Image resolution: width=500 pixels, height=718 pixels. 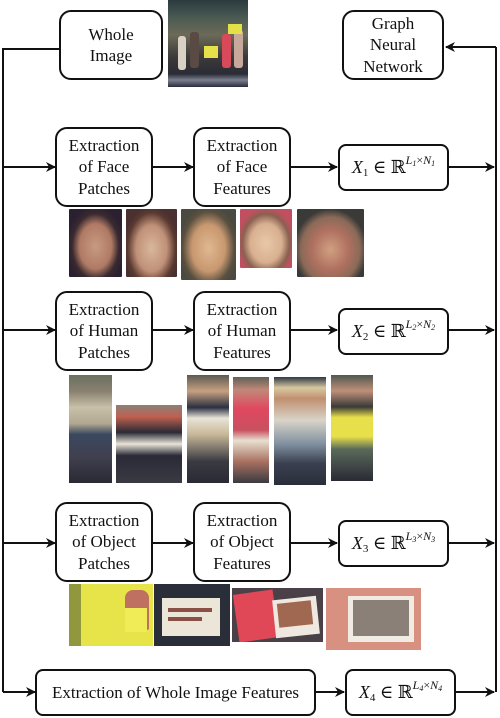 I want to click on human-features-box: Extraction of Human Features, so click(x=242, y=331).